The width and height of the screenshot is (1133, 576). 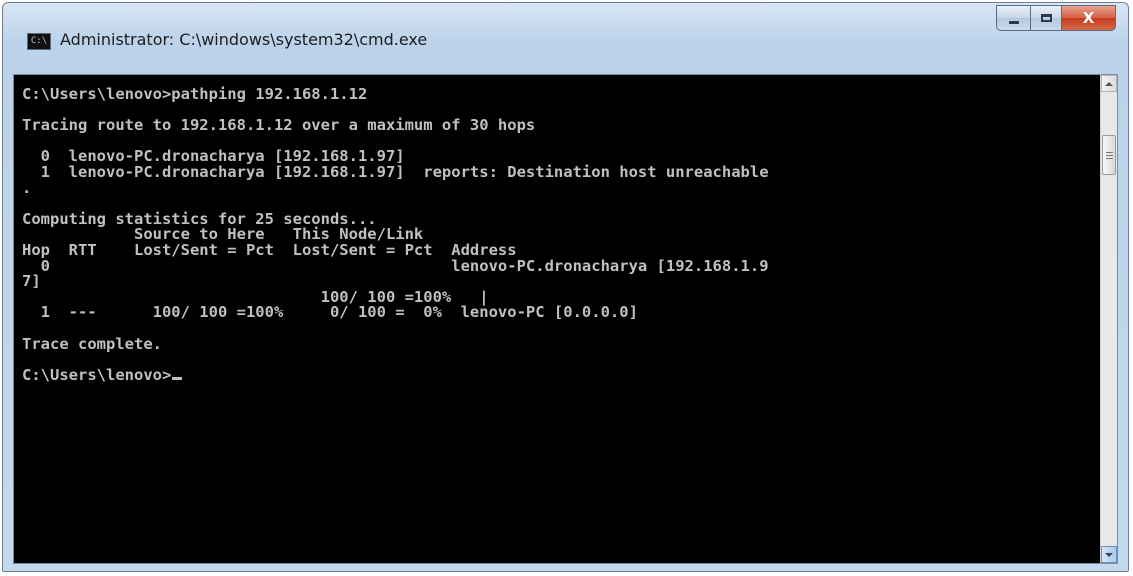 I want to click on arrow-down-icon, so click(x=1109, y=554).